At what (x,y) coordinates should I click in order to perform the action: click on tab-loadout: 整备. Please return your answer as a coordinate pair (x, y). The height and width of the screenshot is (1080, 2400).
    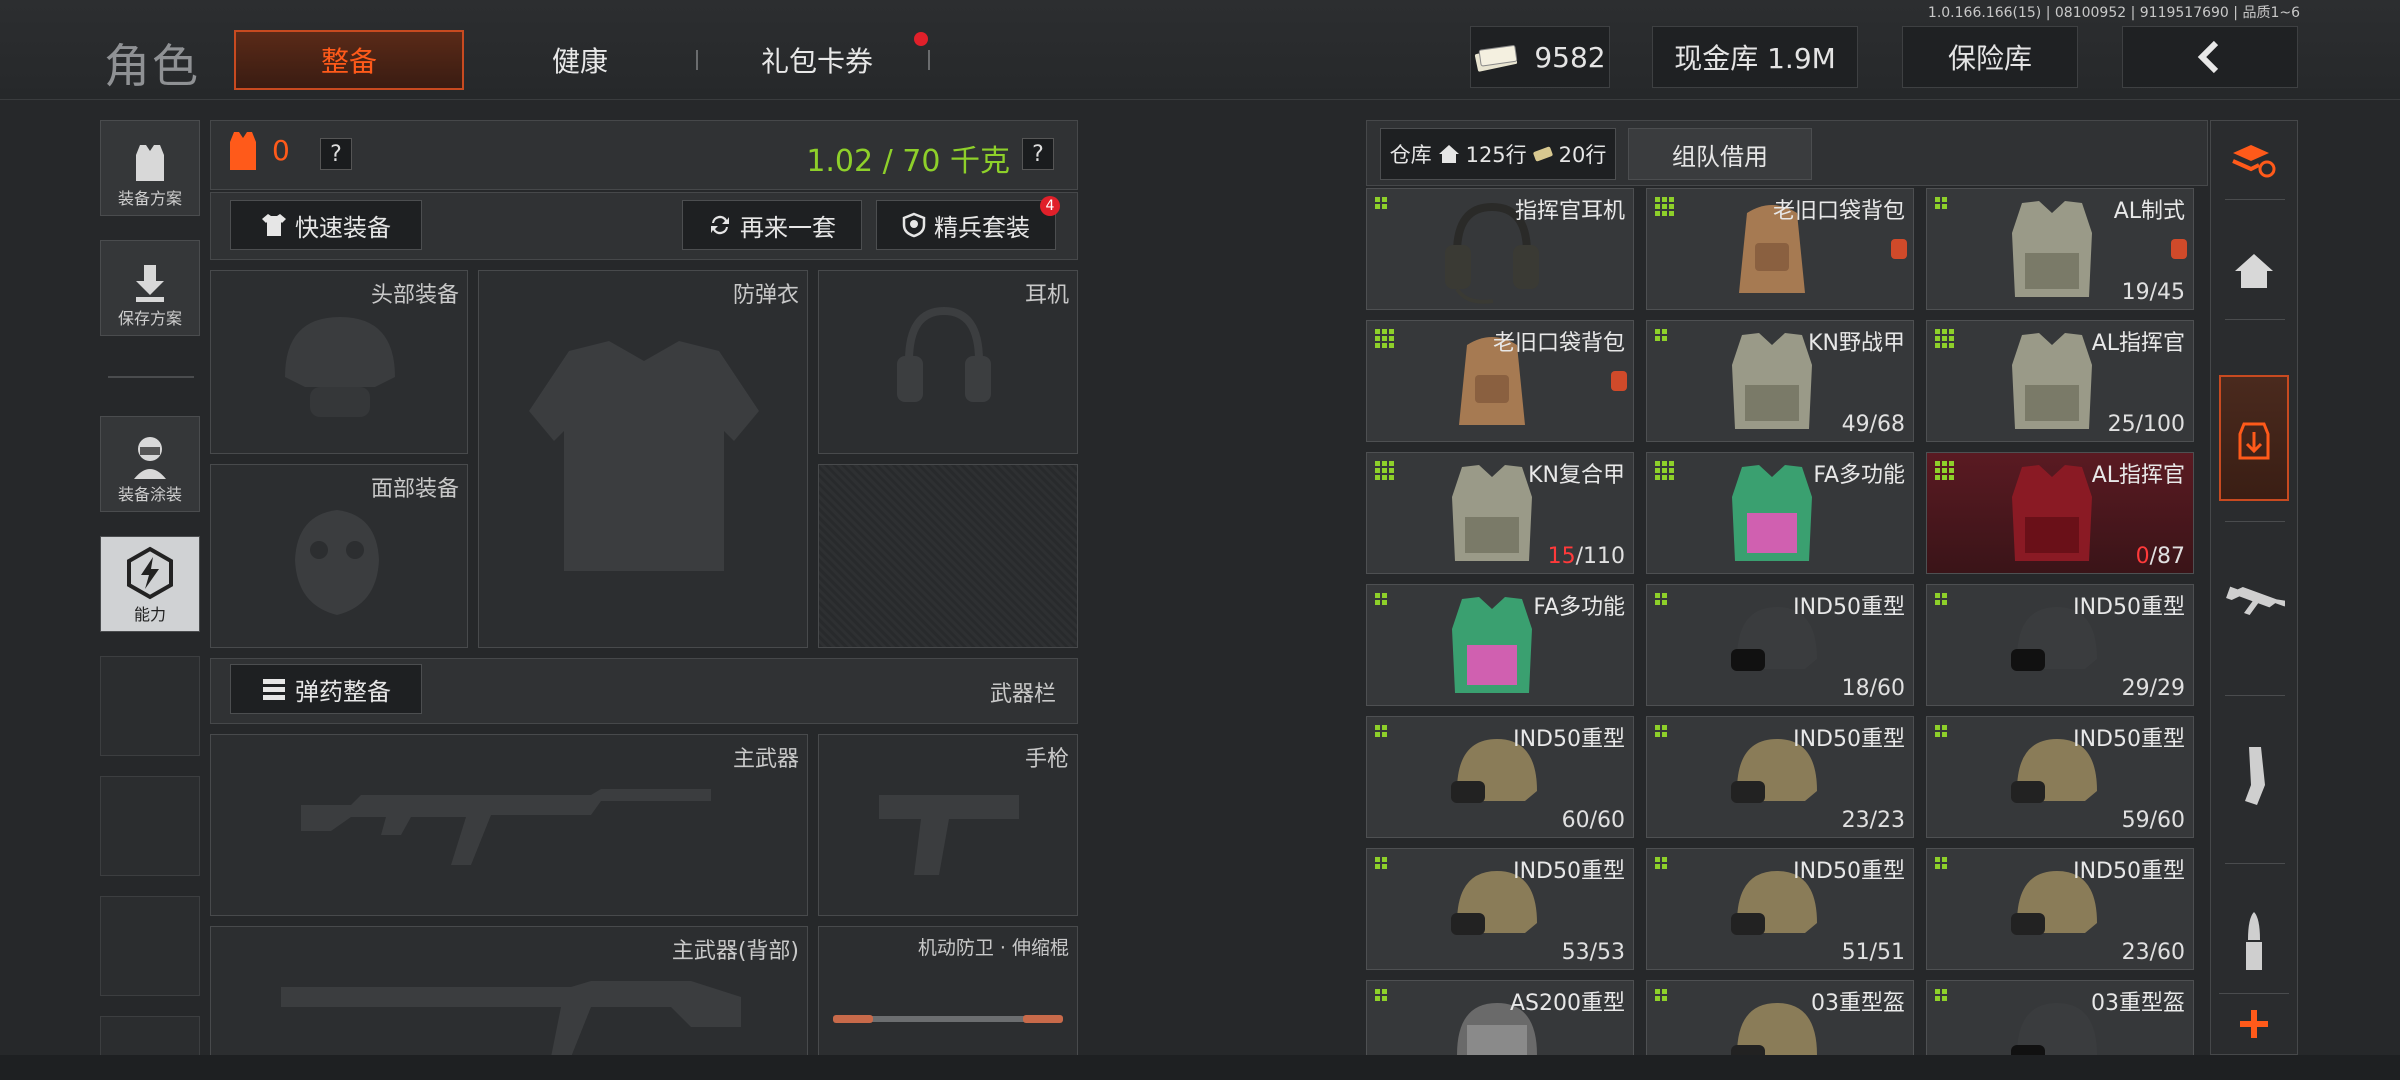
    Looking at the image, I should click on (349, 60).